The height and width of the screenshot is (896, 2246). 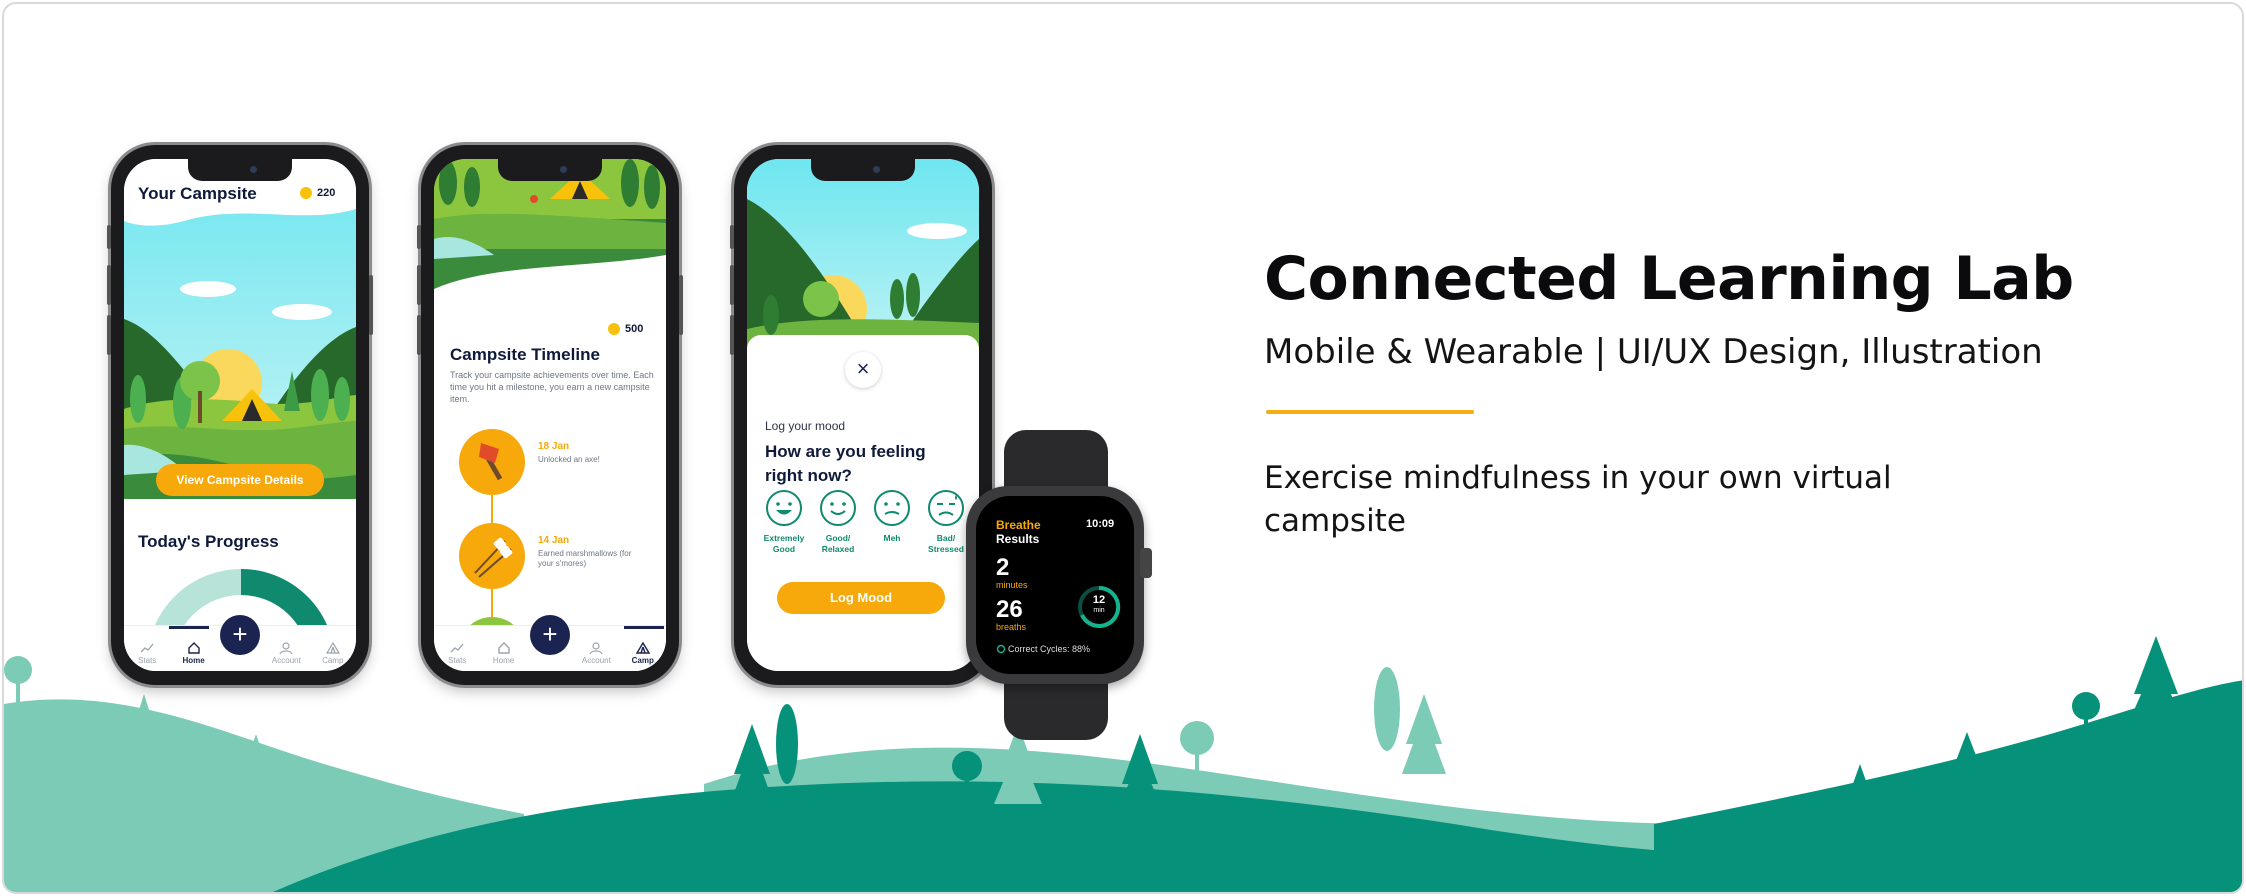 I want to click on timeline-date: 18 Jan, so click(x=554, y=446).